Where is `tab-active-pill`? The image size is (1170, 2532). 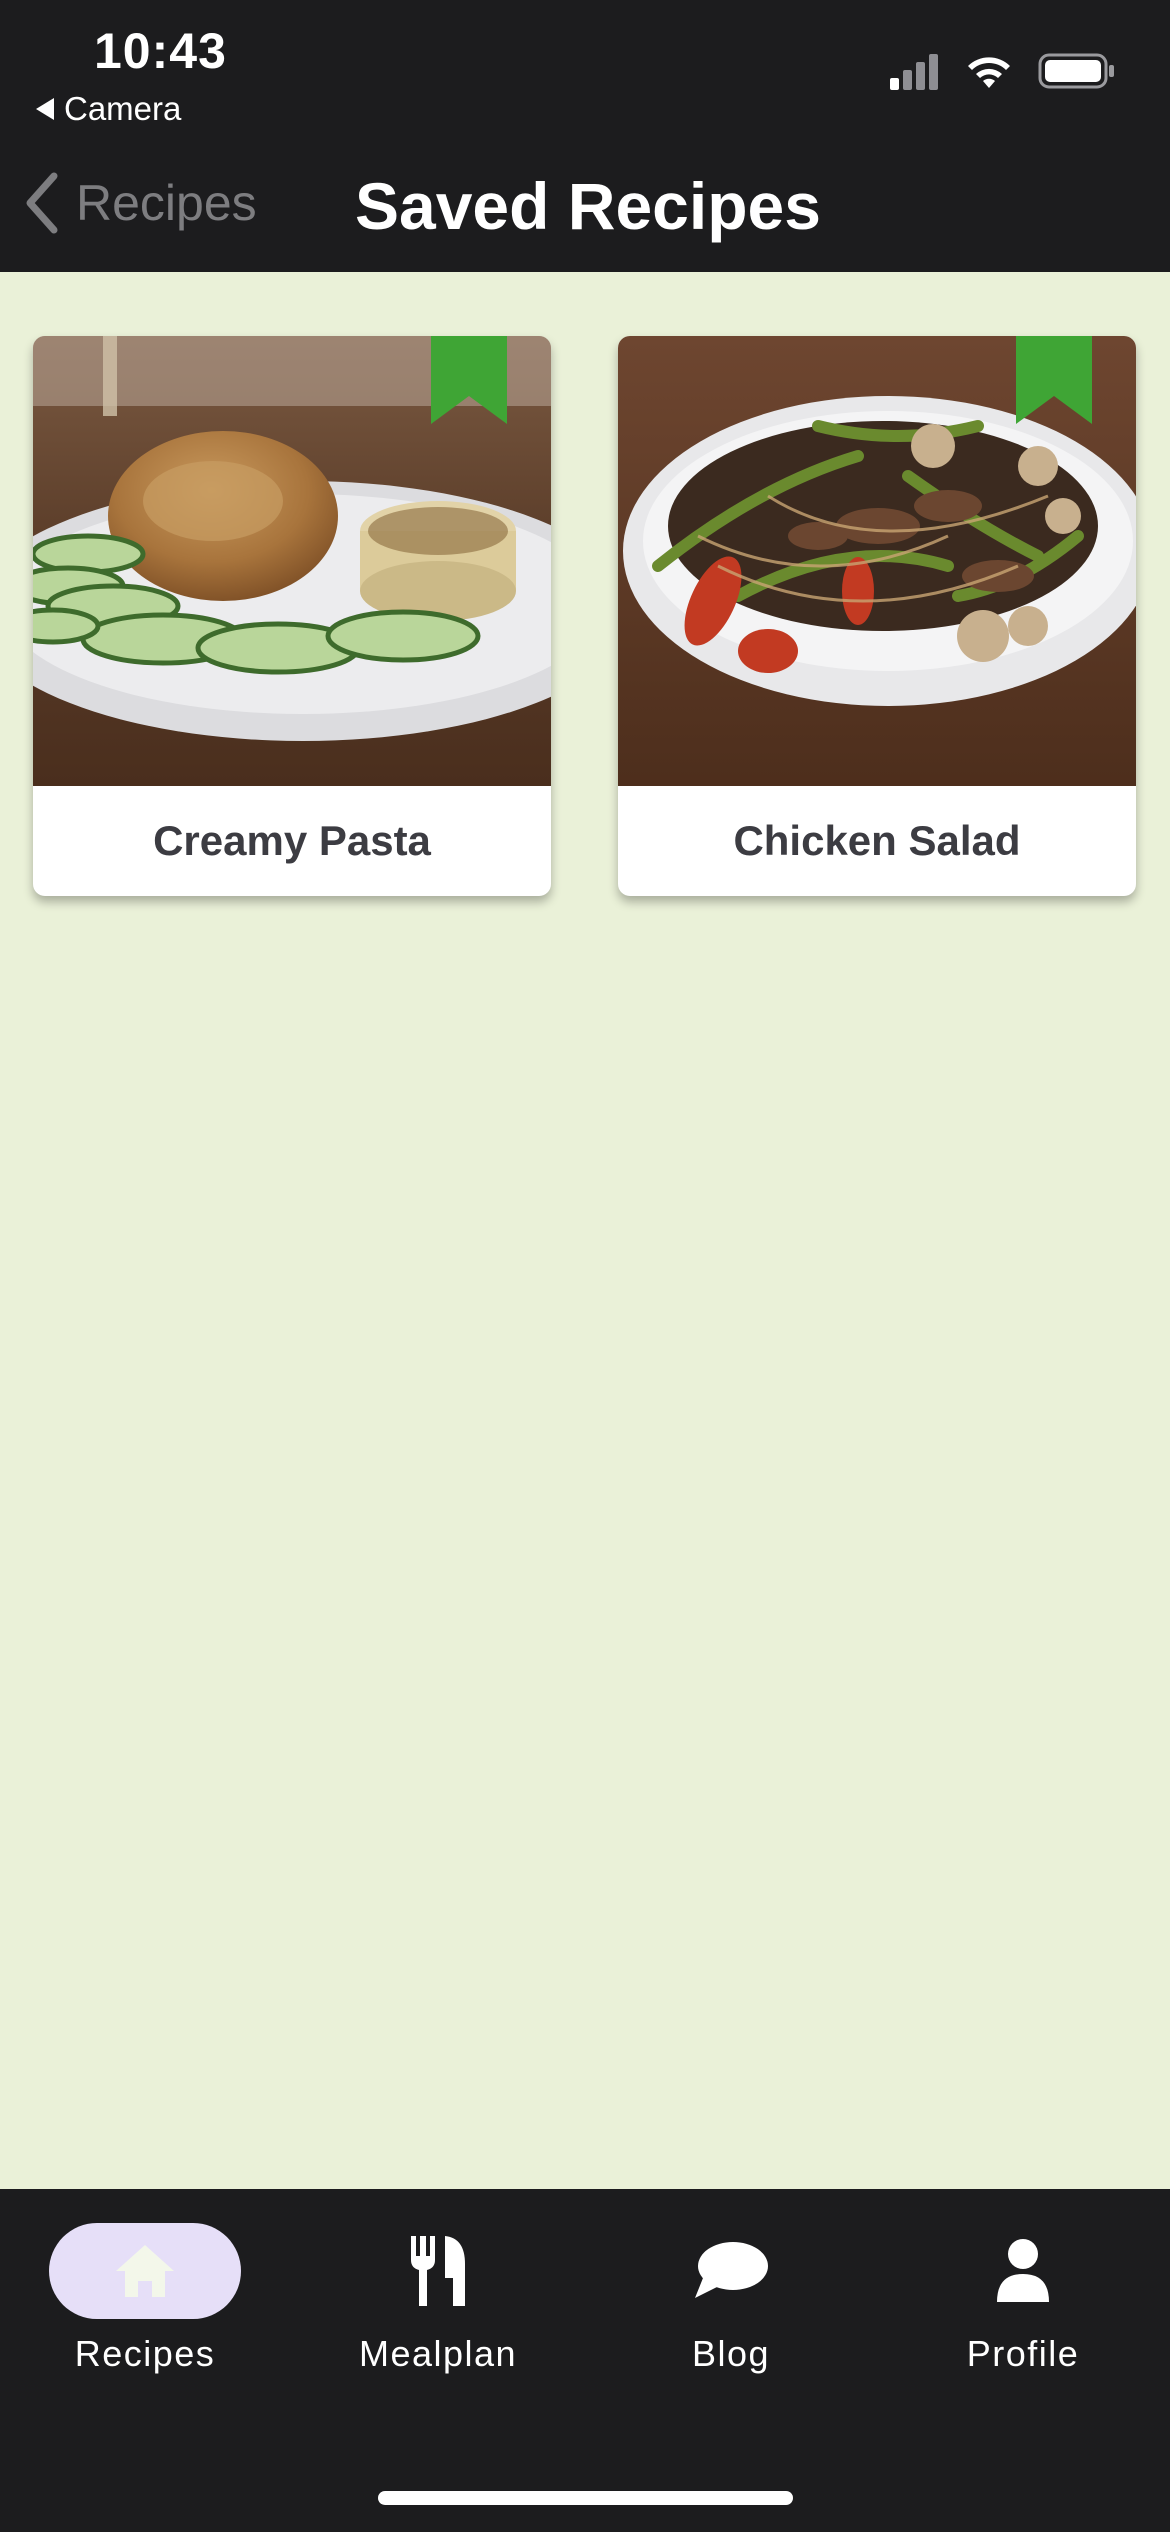 tab-active-pill is located at coordinates (145, 2271).